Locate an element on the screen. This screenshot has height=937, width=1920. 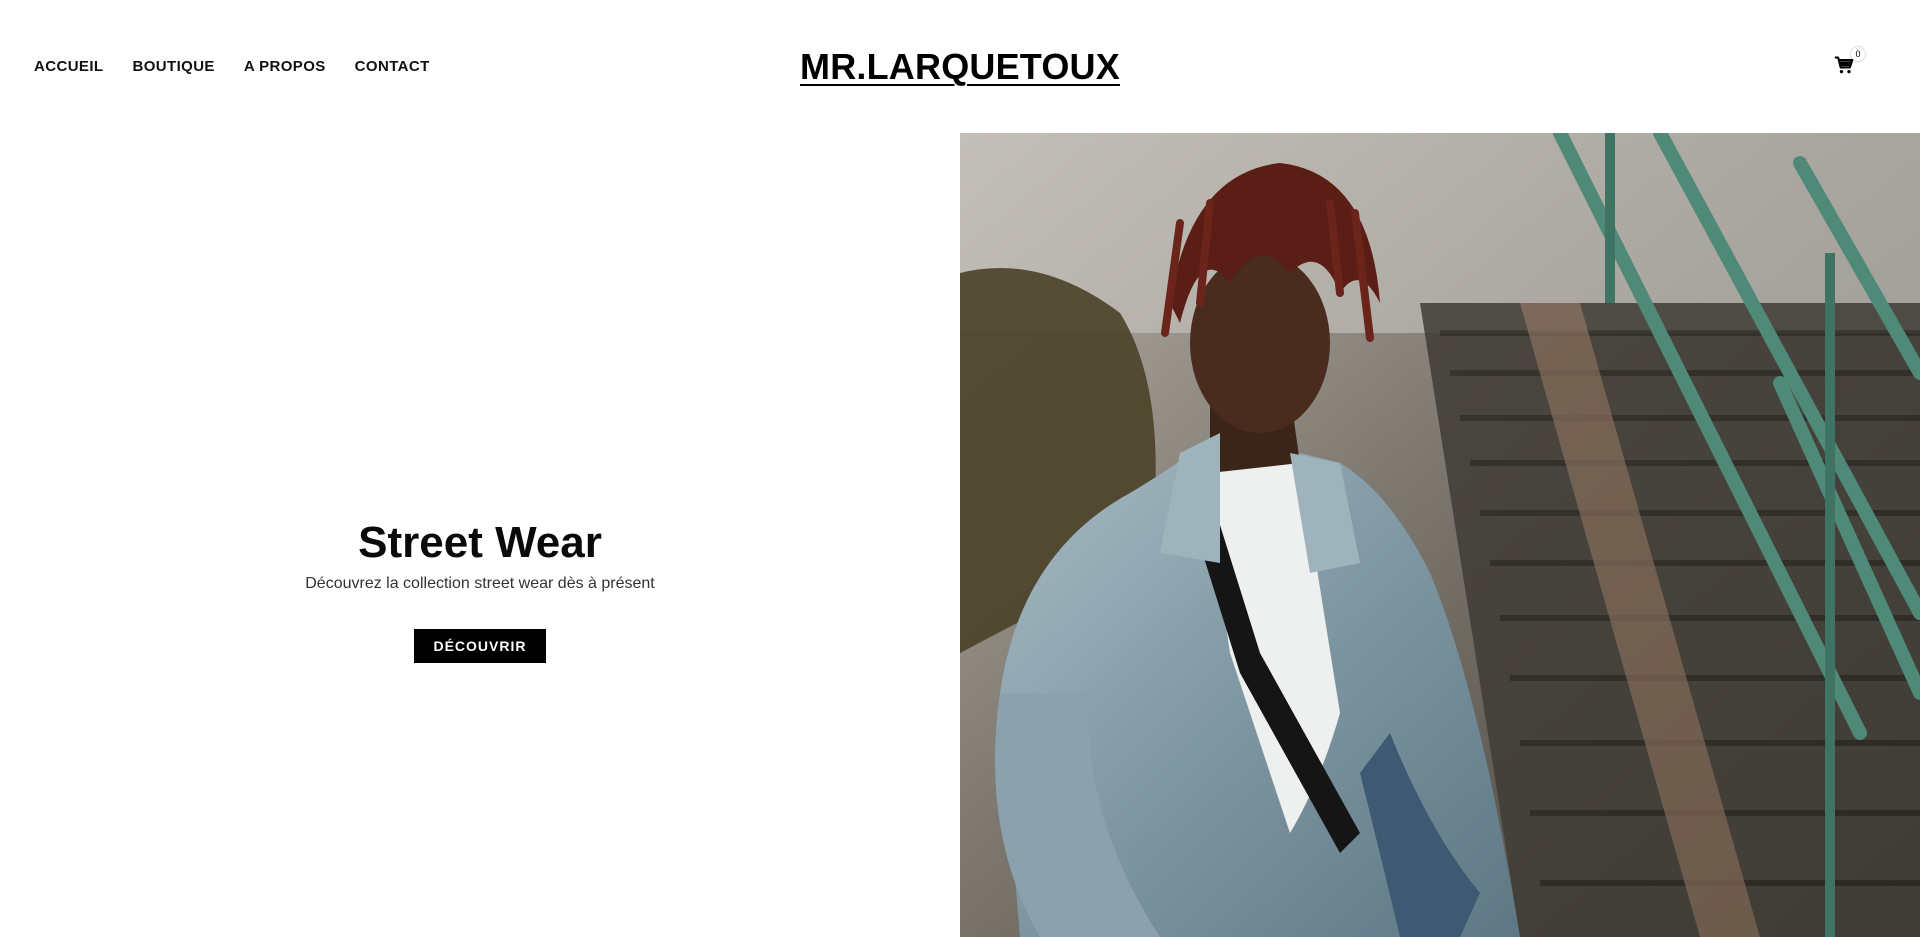
cart-count-badge: 0 is located at coordinates (1858, 54).